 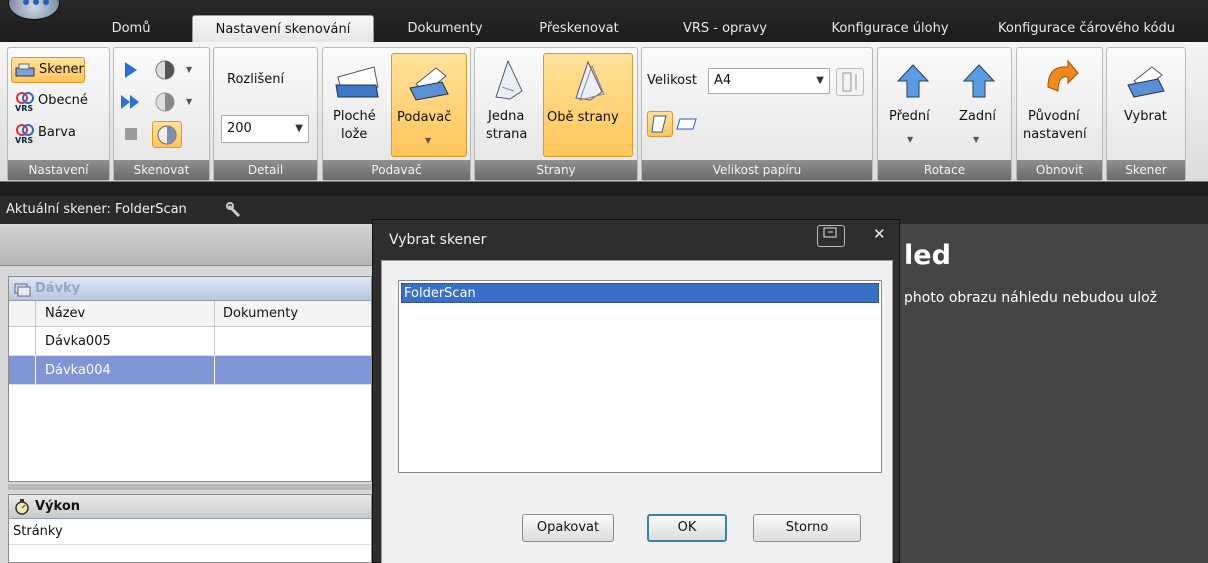 I want to click on retry-button: Opakovat, so click(x=568, y=528).